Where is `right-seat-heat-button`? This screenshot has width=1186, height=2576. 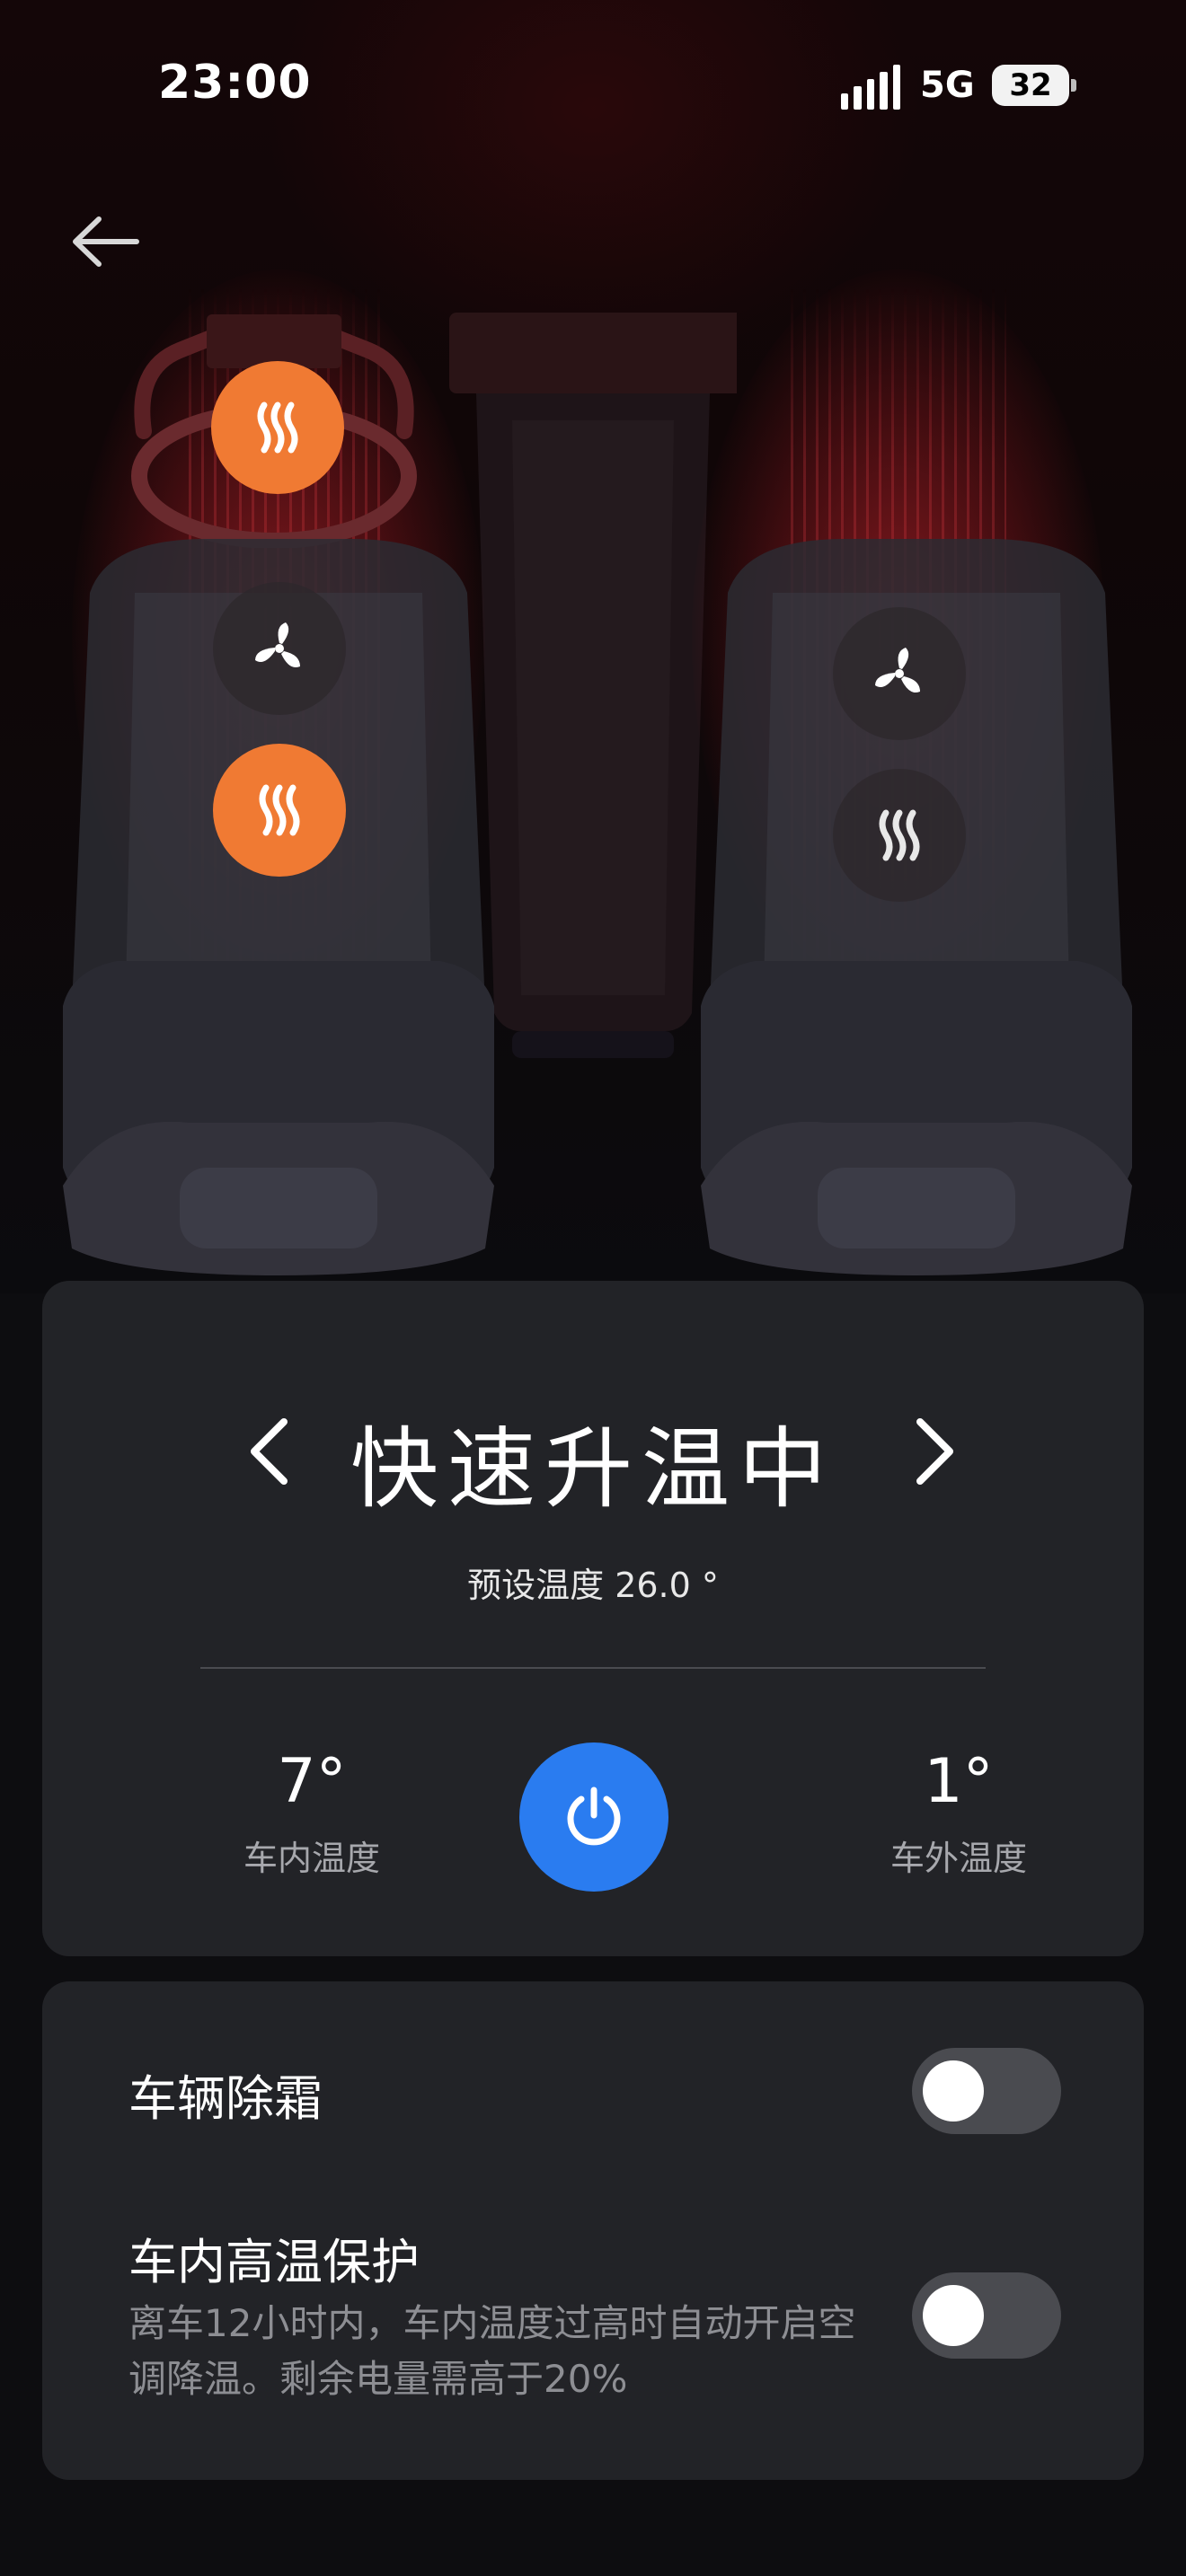 right-seat-heat-button is located at coordinates (899, 835).